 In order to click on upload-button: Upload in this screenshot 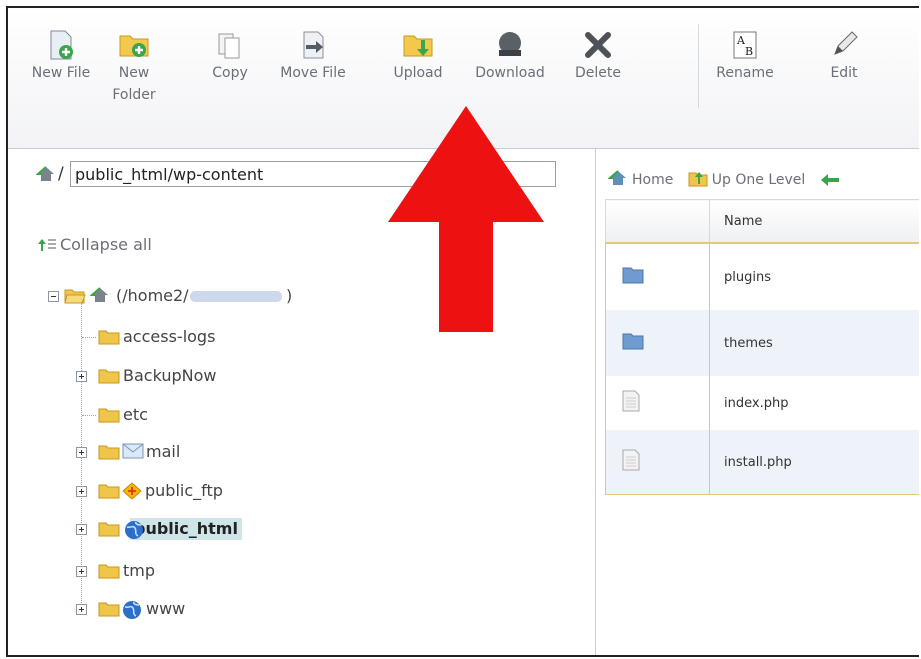, I will do `click(418, 56)`.